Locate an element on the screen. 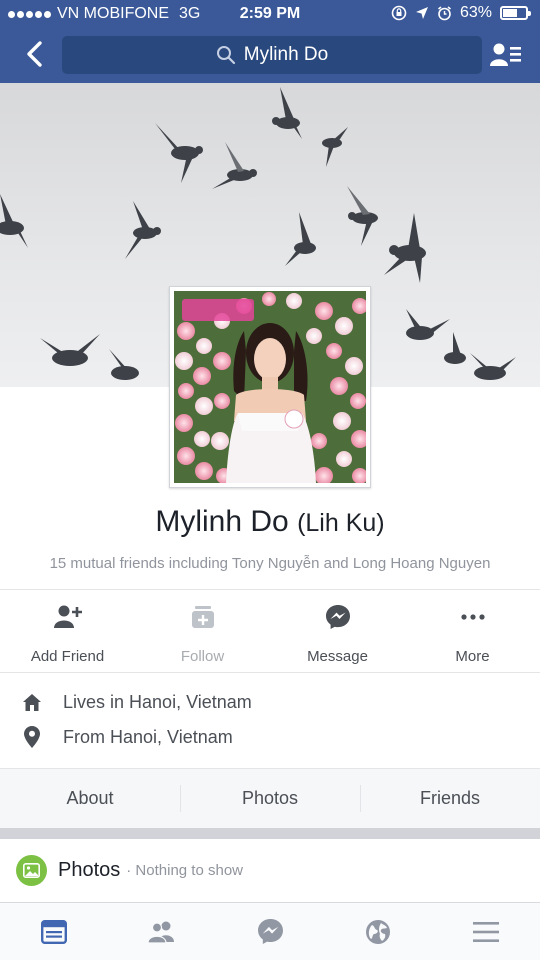 The image size is (540, 960). add-friend-label: Add Friend is located at coordinates (67, 656).